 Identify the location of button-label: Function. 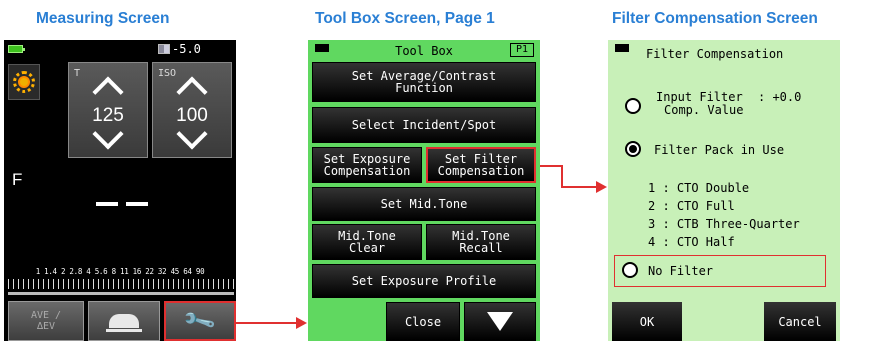
(424, 88).